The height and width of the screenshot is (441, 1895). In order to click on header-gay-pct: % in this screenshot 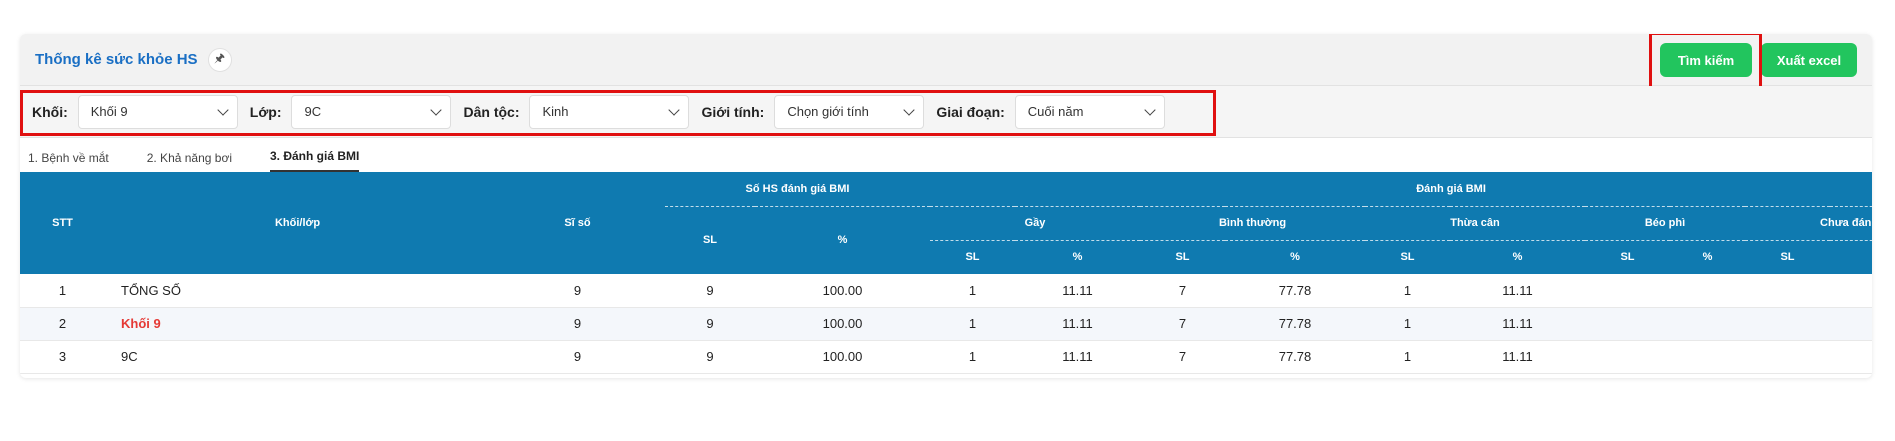, I will do `click(1077, 256)`.